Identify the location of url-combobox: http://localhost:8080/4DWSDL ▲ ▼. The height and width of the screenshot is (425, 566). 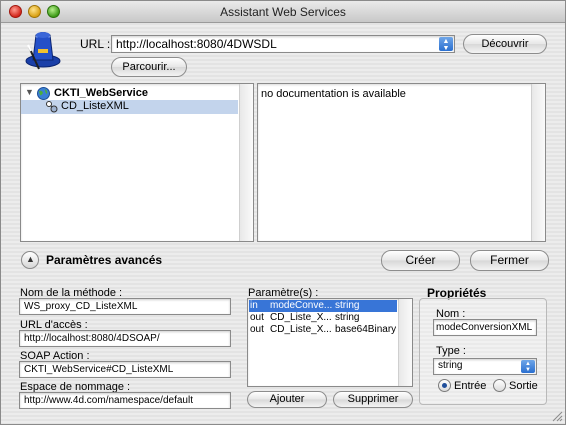
(283, 44).